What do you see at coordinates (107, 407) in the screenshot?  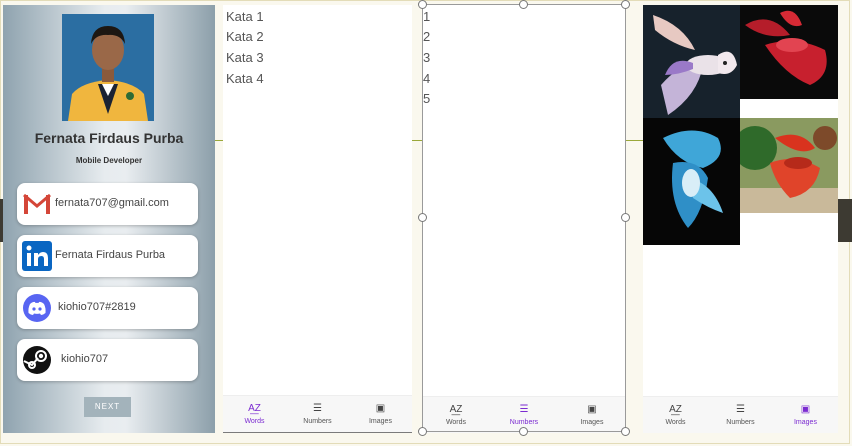 I see `next-button: NEXT` at bounding box center [107, 407].